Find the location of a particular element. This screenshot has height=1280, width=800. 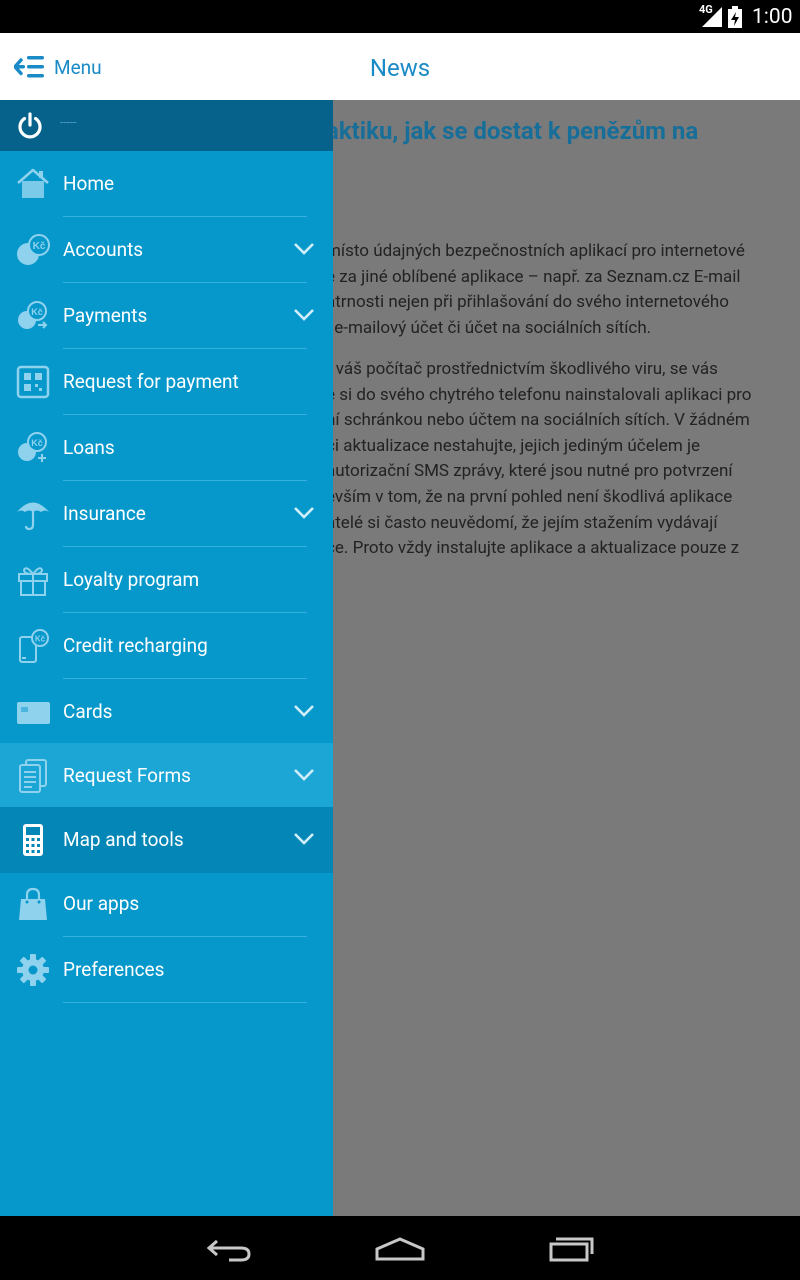

signal-icon is located at coordinates (712, 17).